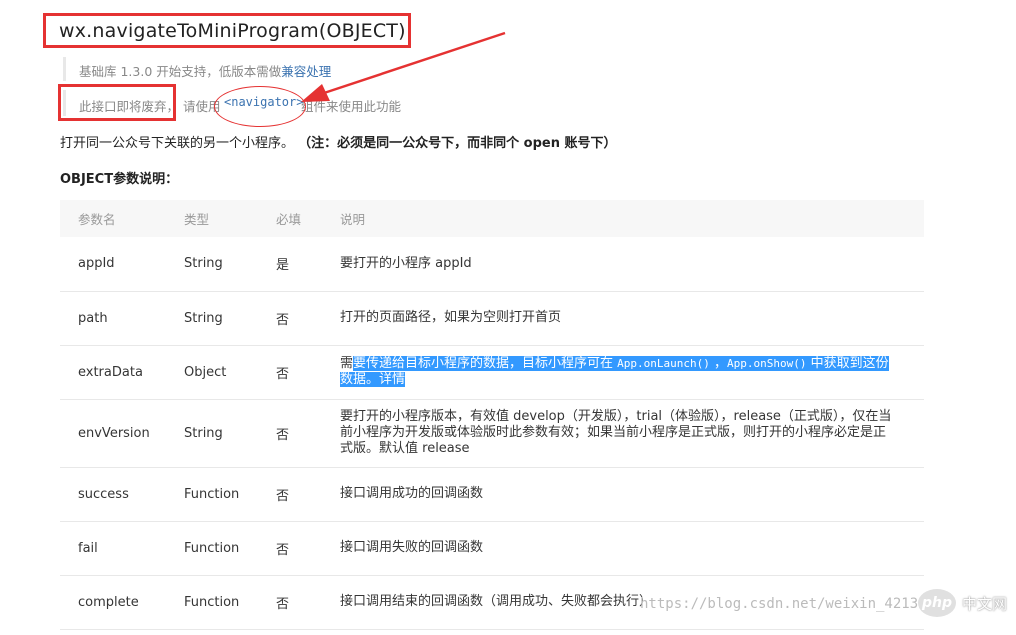 The height and width of the screenshot is (635, 1016). What do you see at coordinates (119, 179) in the screenshot?
I see `section-title: OBJECT参数说明：` at bounding box center [119, 179].